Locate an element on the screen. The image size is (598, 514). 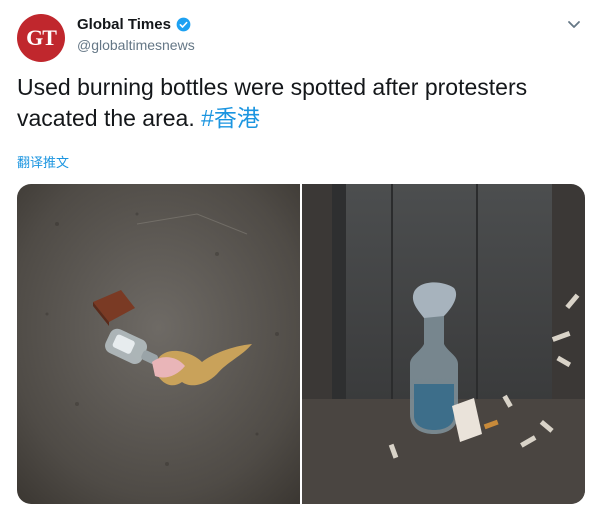
author-name-row: Global Times is located at coordinates (134, 24).